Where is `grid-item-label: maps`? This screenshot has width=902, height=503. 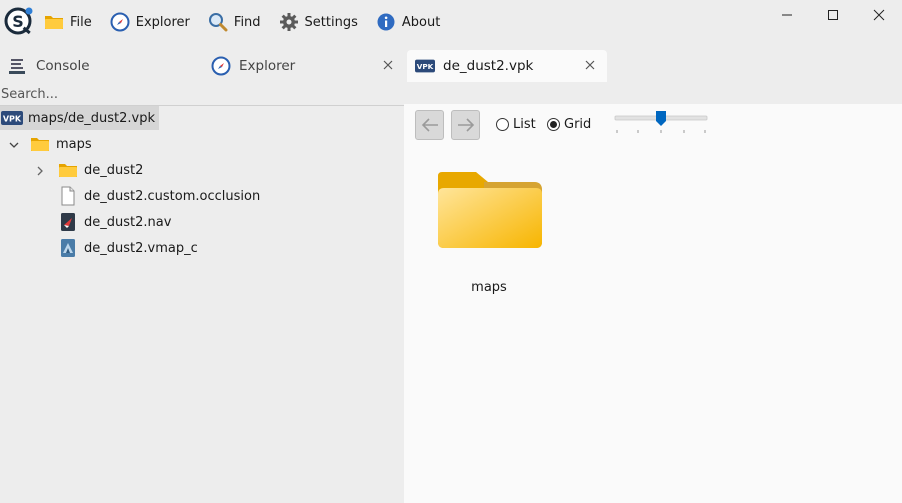
grid-item-label: maps is located at coordinates (489, 287).